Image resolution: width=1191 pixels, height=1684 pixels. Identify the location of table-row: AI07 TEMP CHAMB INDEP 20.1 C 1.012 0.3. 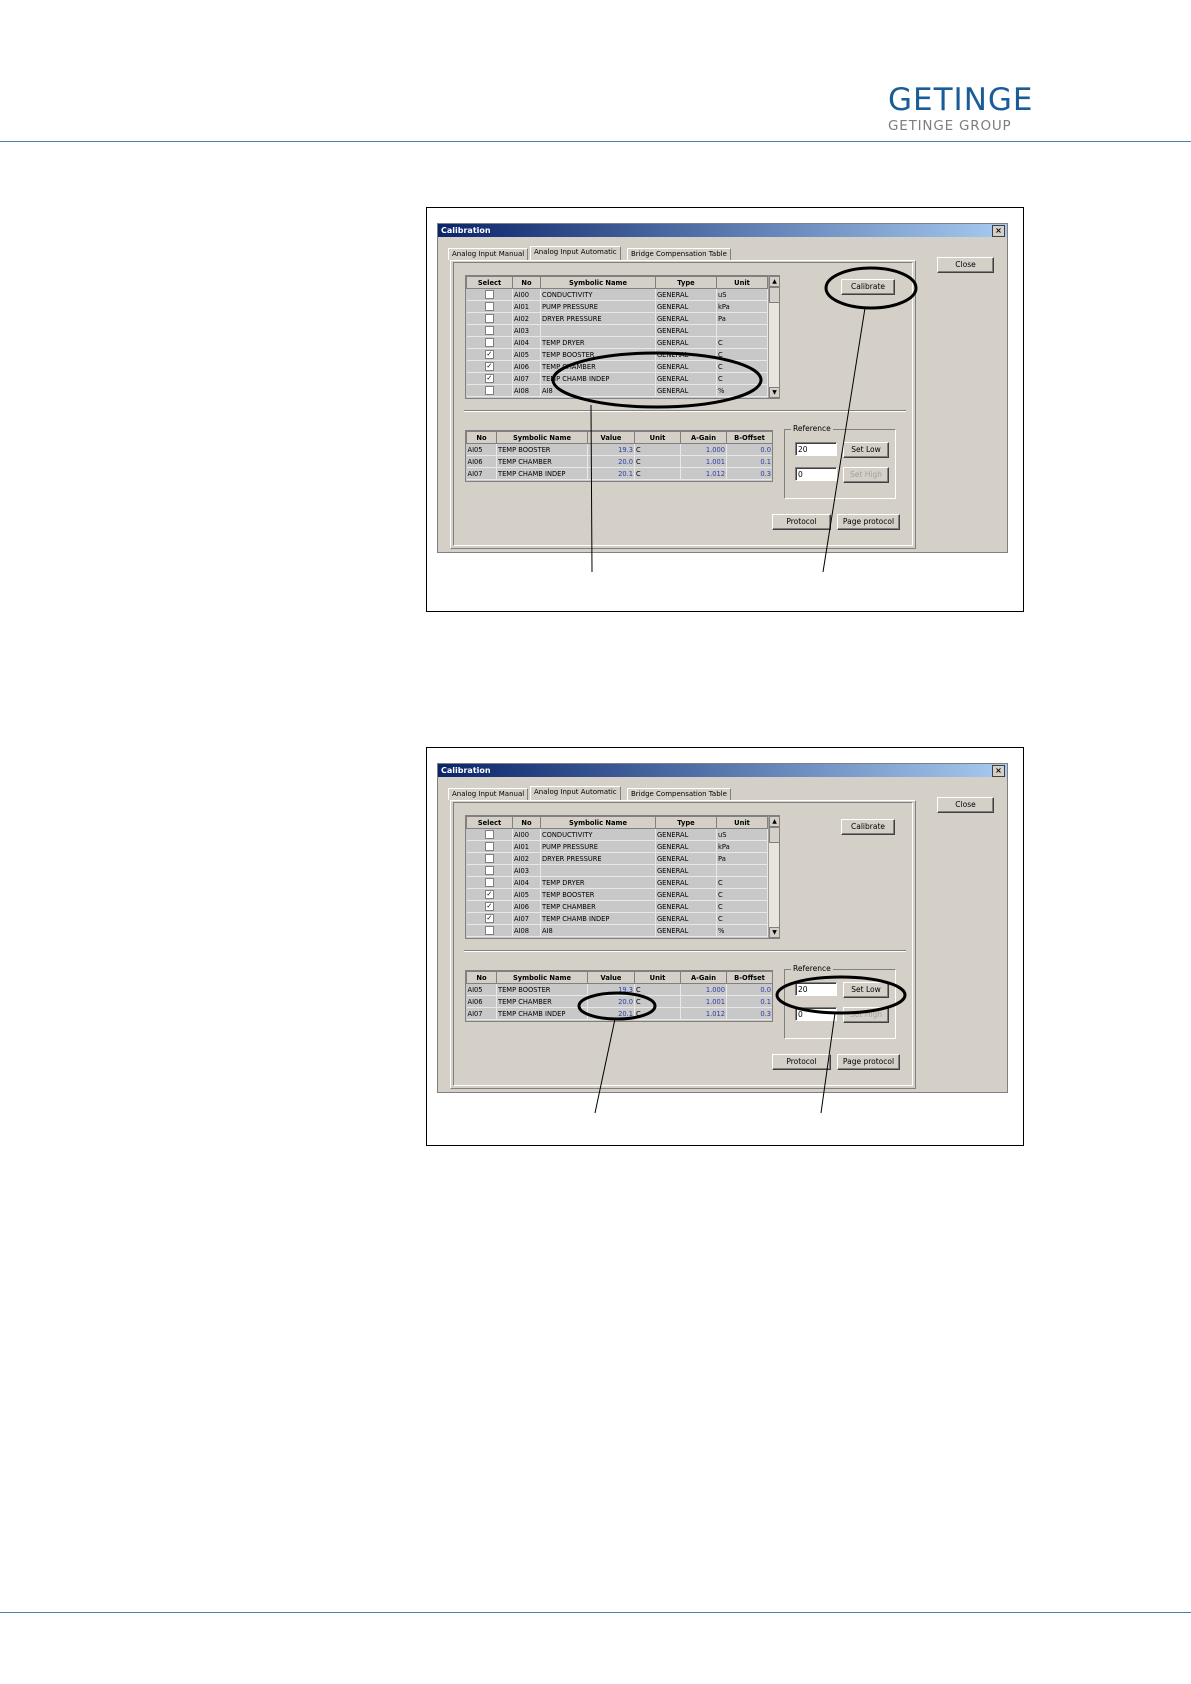
(619, 1013).